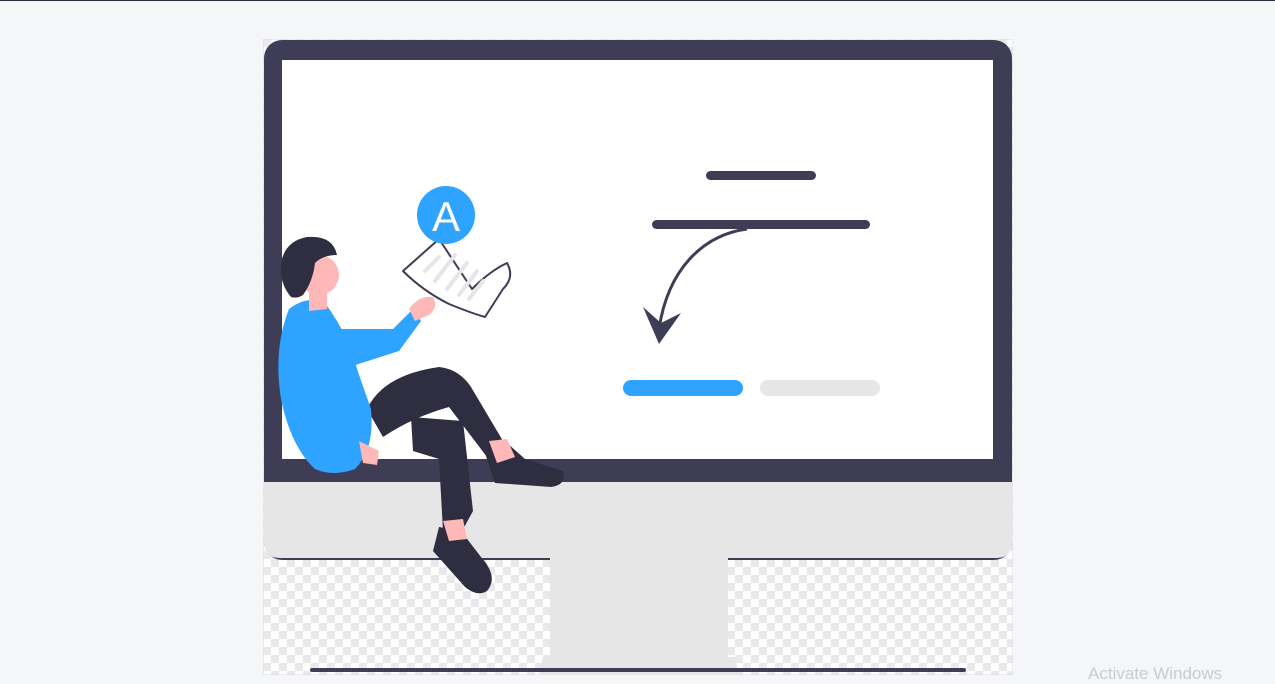 The image size is (1275, 684). I want to click on screen-title-line, so click(761, 175).